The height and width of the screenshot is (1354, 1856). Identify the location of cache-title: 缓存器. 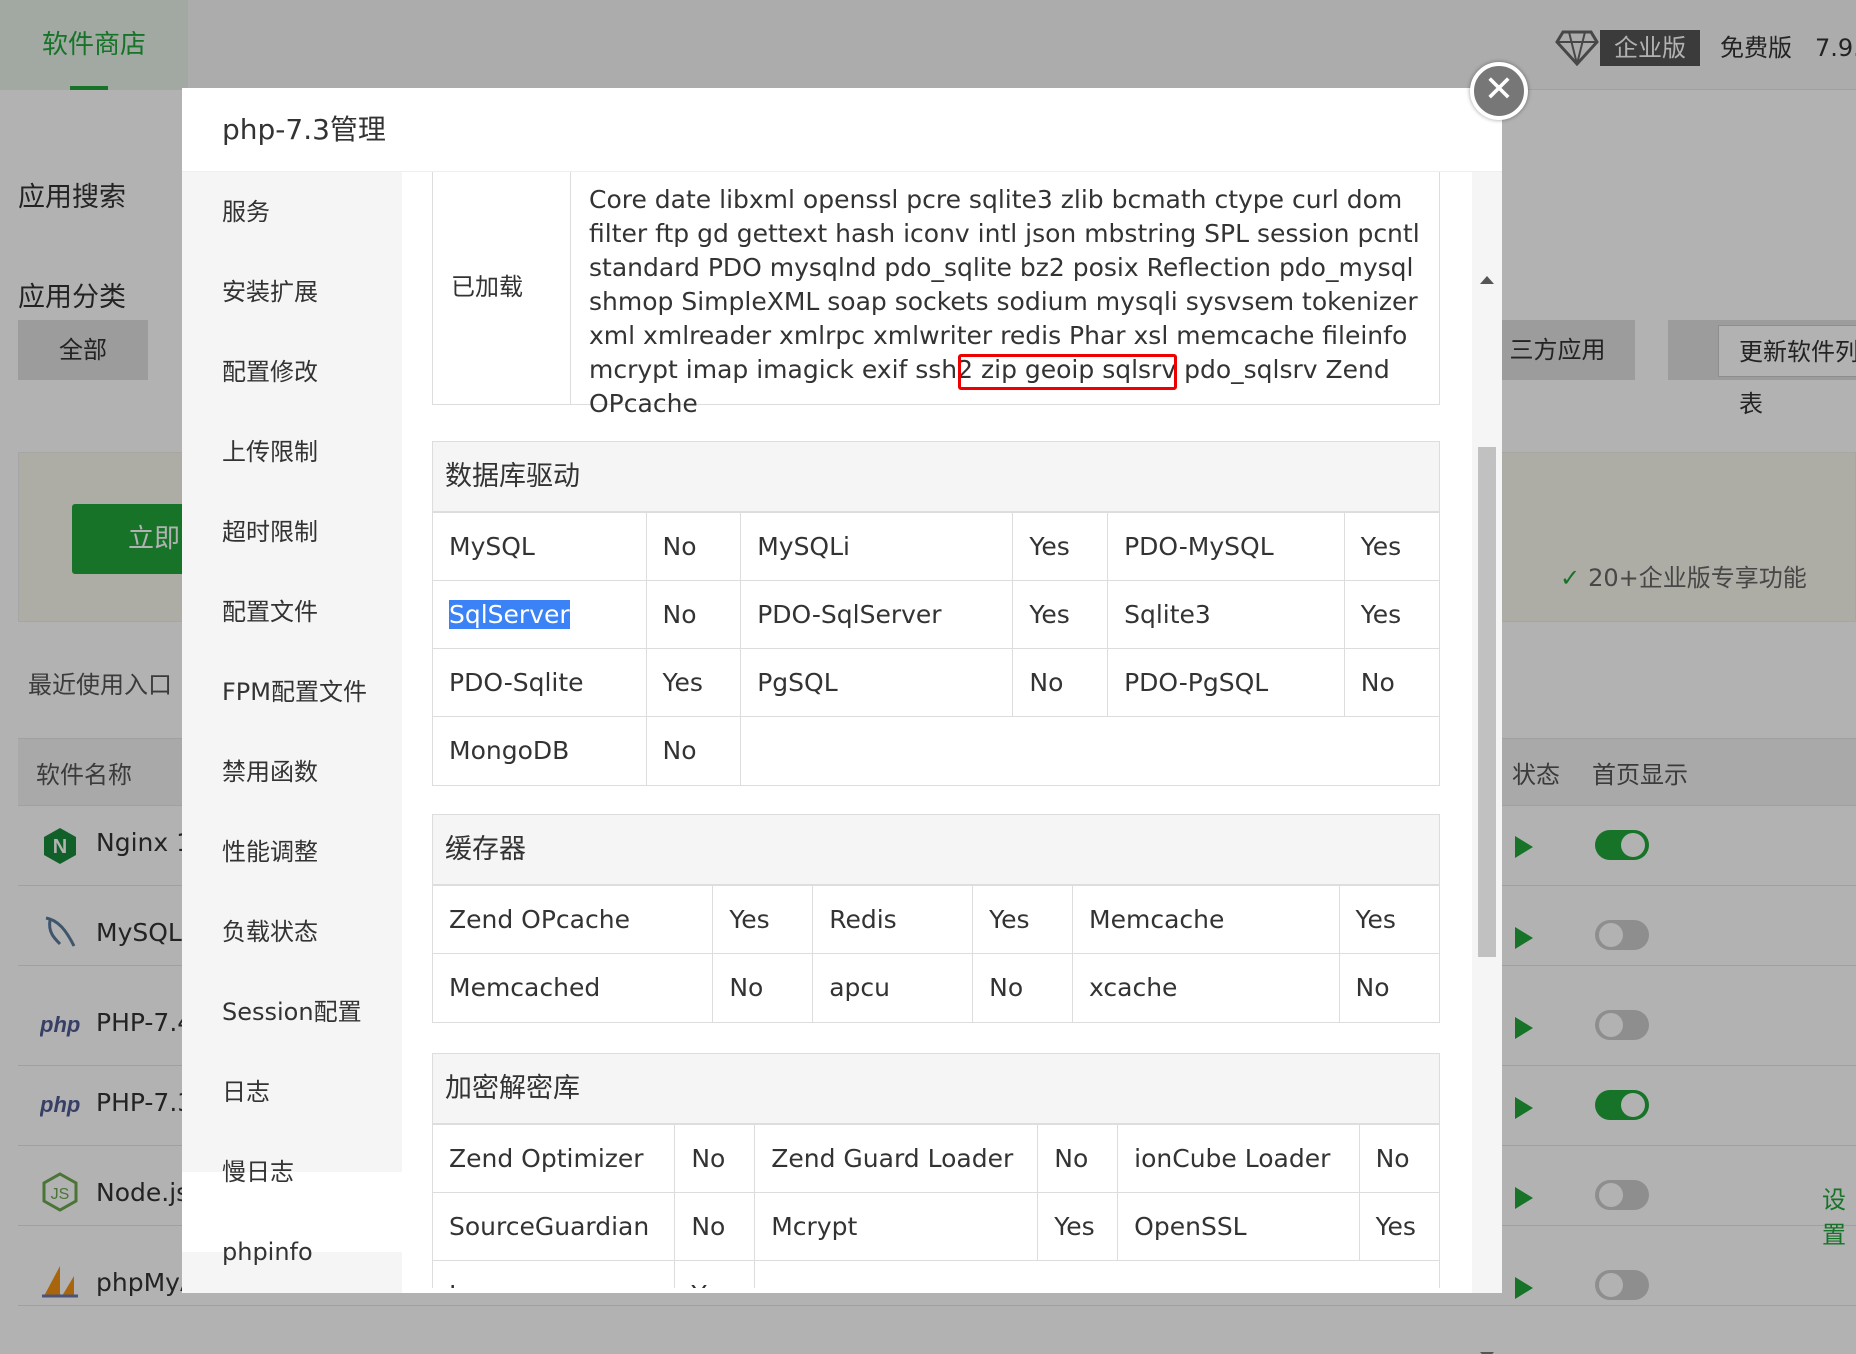
(936, 850).